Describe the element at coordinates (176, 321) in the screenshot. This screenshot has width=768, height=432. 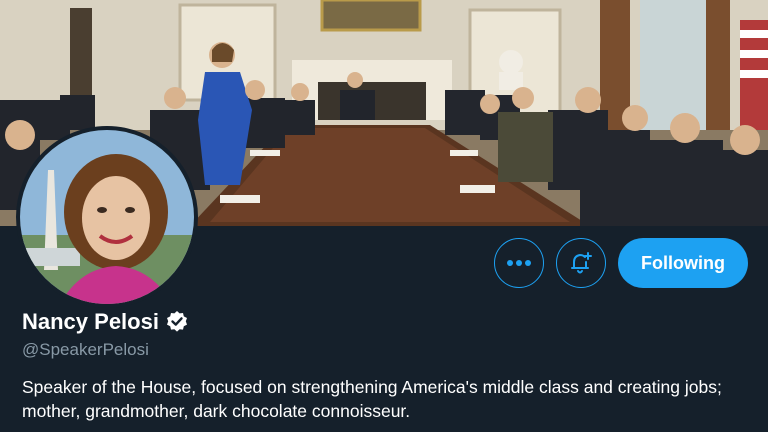
I see `verified-badge-icon` at that location.